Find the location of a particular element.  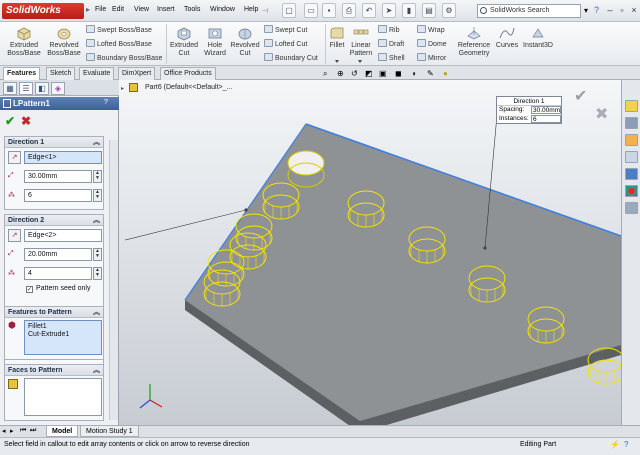

lofted-boss-button: Lofted Boss/Base is located at coordinates (119, 43).